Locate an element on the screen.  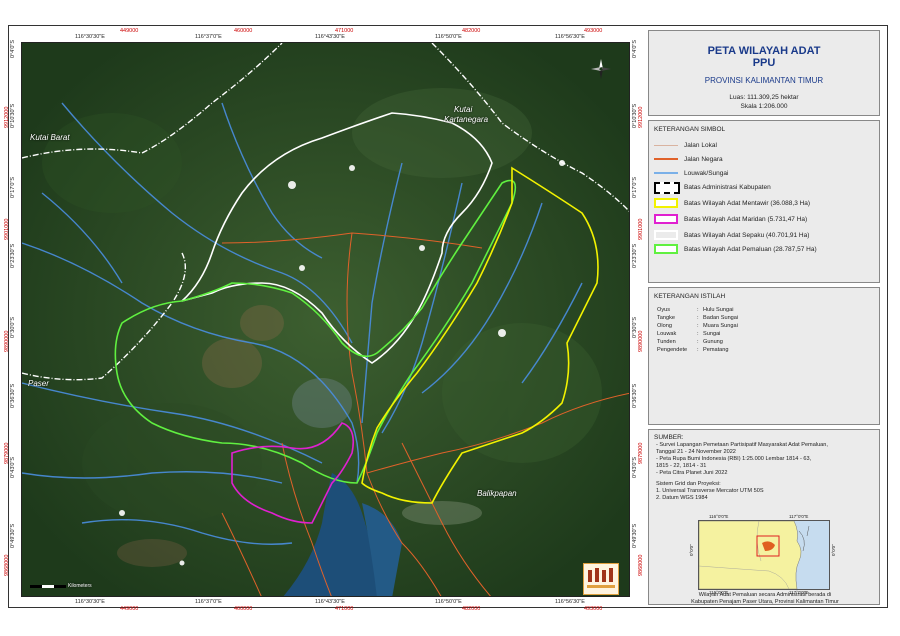
admin-boundary-symbol is located at coordinates (667, 188).